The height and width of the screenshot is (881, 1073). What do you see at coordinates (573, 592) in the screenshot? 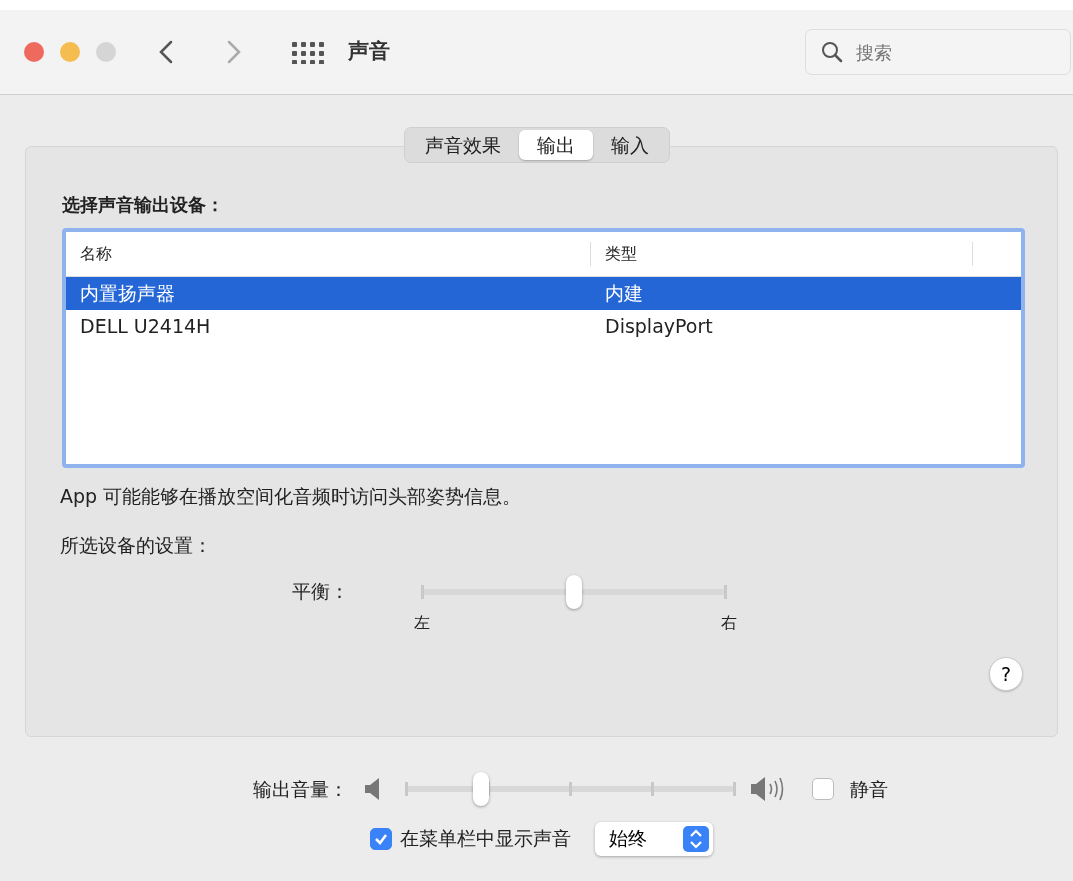
I see `balance-thumb` at bounding box center [573, 592].